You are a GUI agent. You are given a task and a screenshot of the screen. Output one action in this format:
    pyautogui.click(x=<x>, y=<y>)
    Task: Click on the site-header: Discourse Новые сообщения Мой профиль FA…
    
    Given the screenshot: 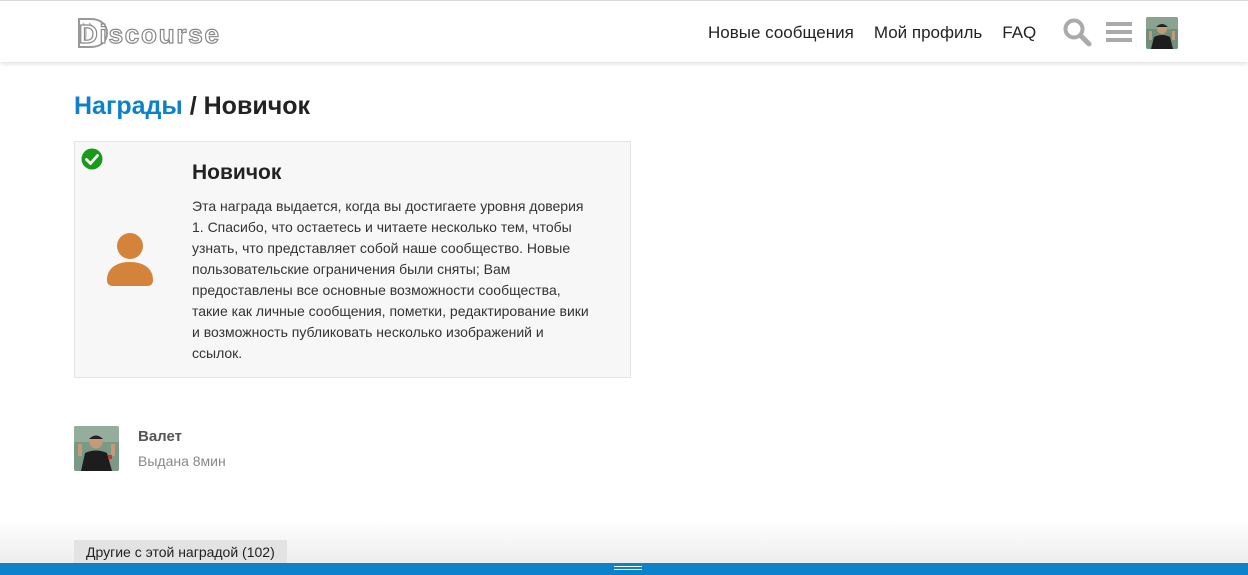 What is the action you would take?
    pyautogui.click(x=624, y=31)
    